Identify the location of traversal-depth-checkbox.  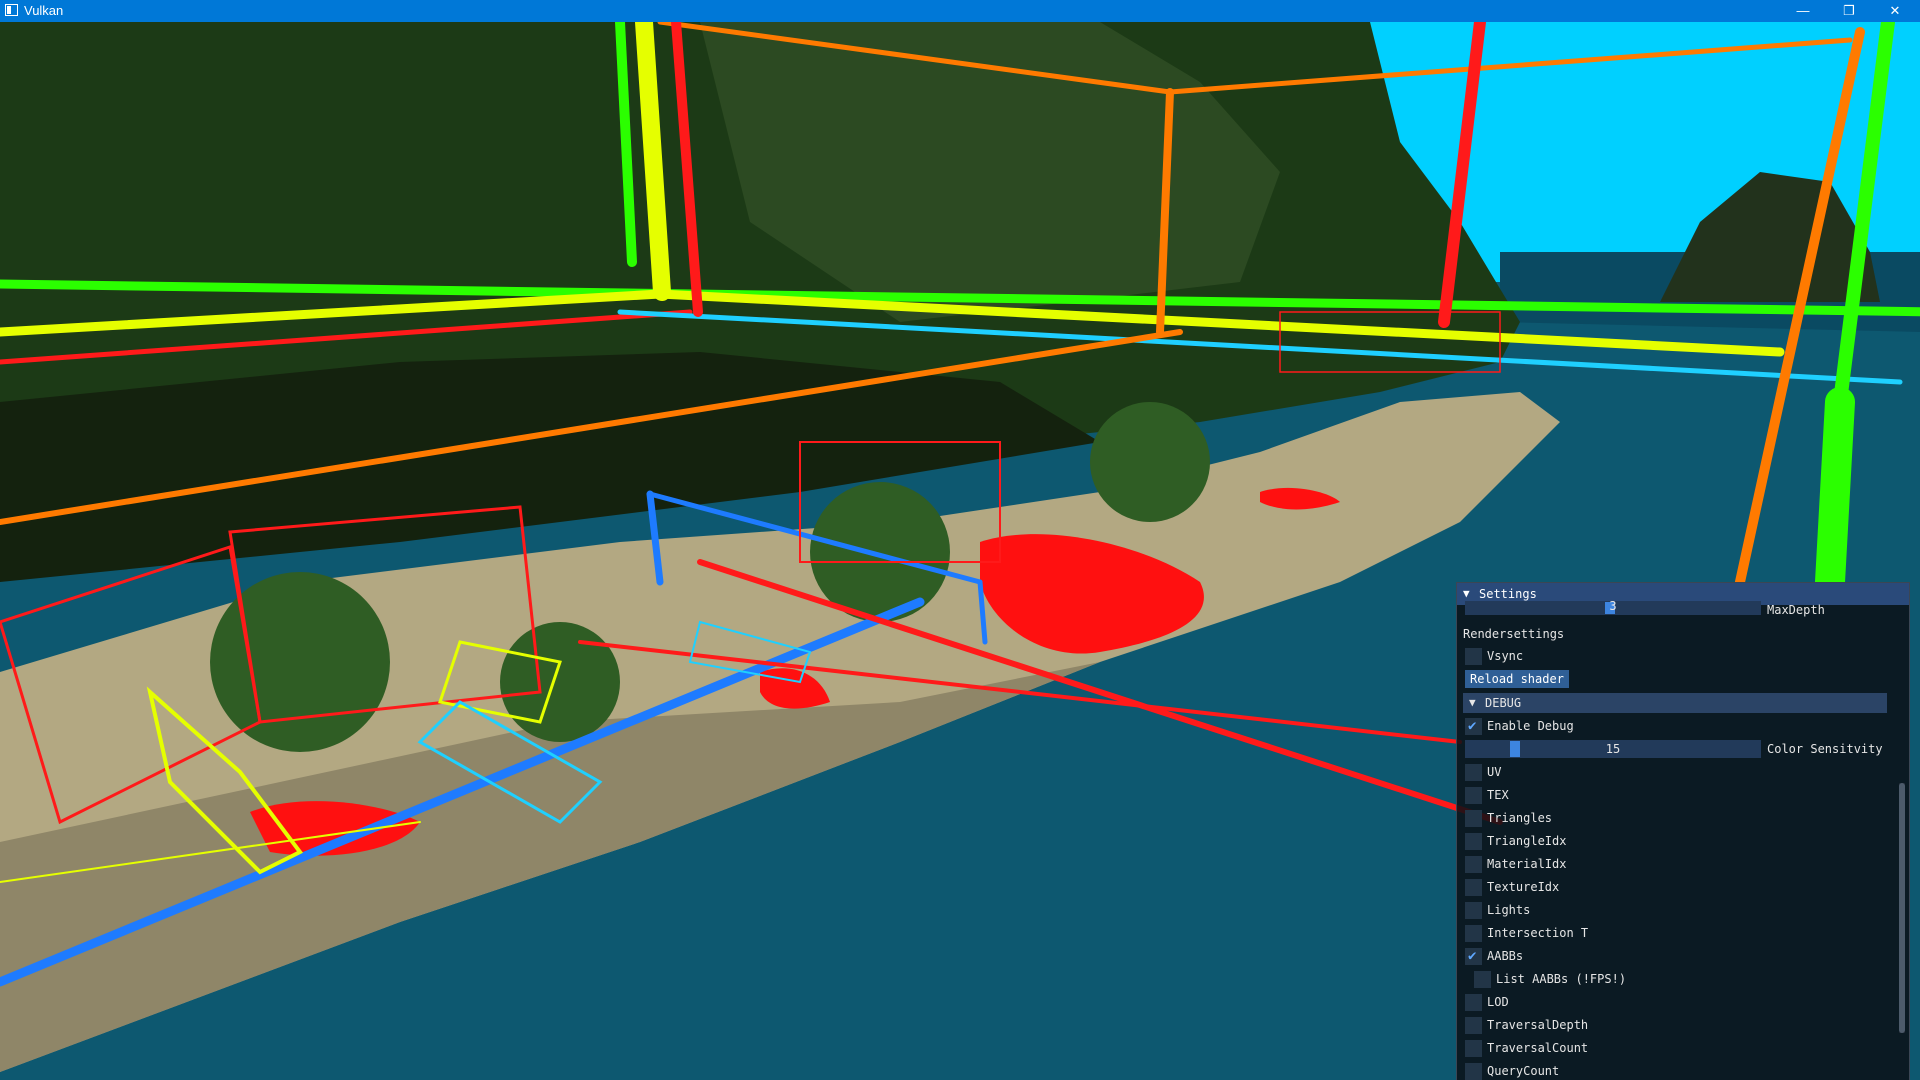
(1473, 1025).